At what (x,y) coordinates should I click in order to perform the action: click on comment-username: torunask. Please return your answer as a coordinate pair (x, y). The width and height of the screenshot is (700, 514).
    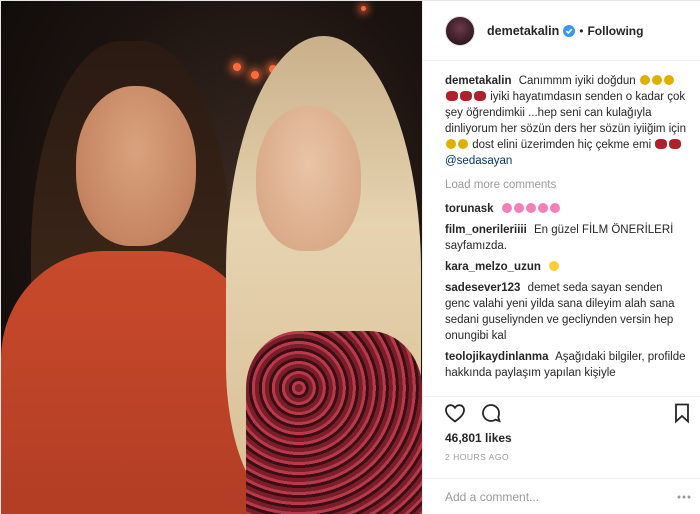
    Looking at the image, I should click on (469, 209).